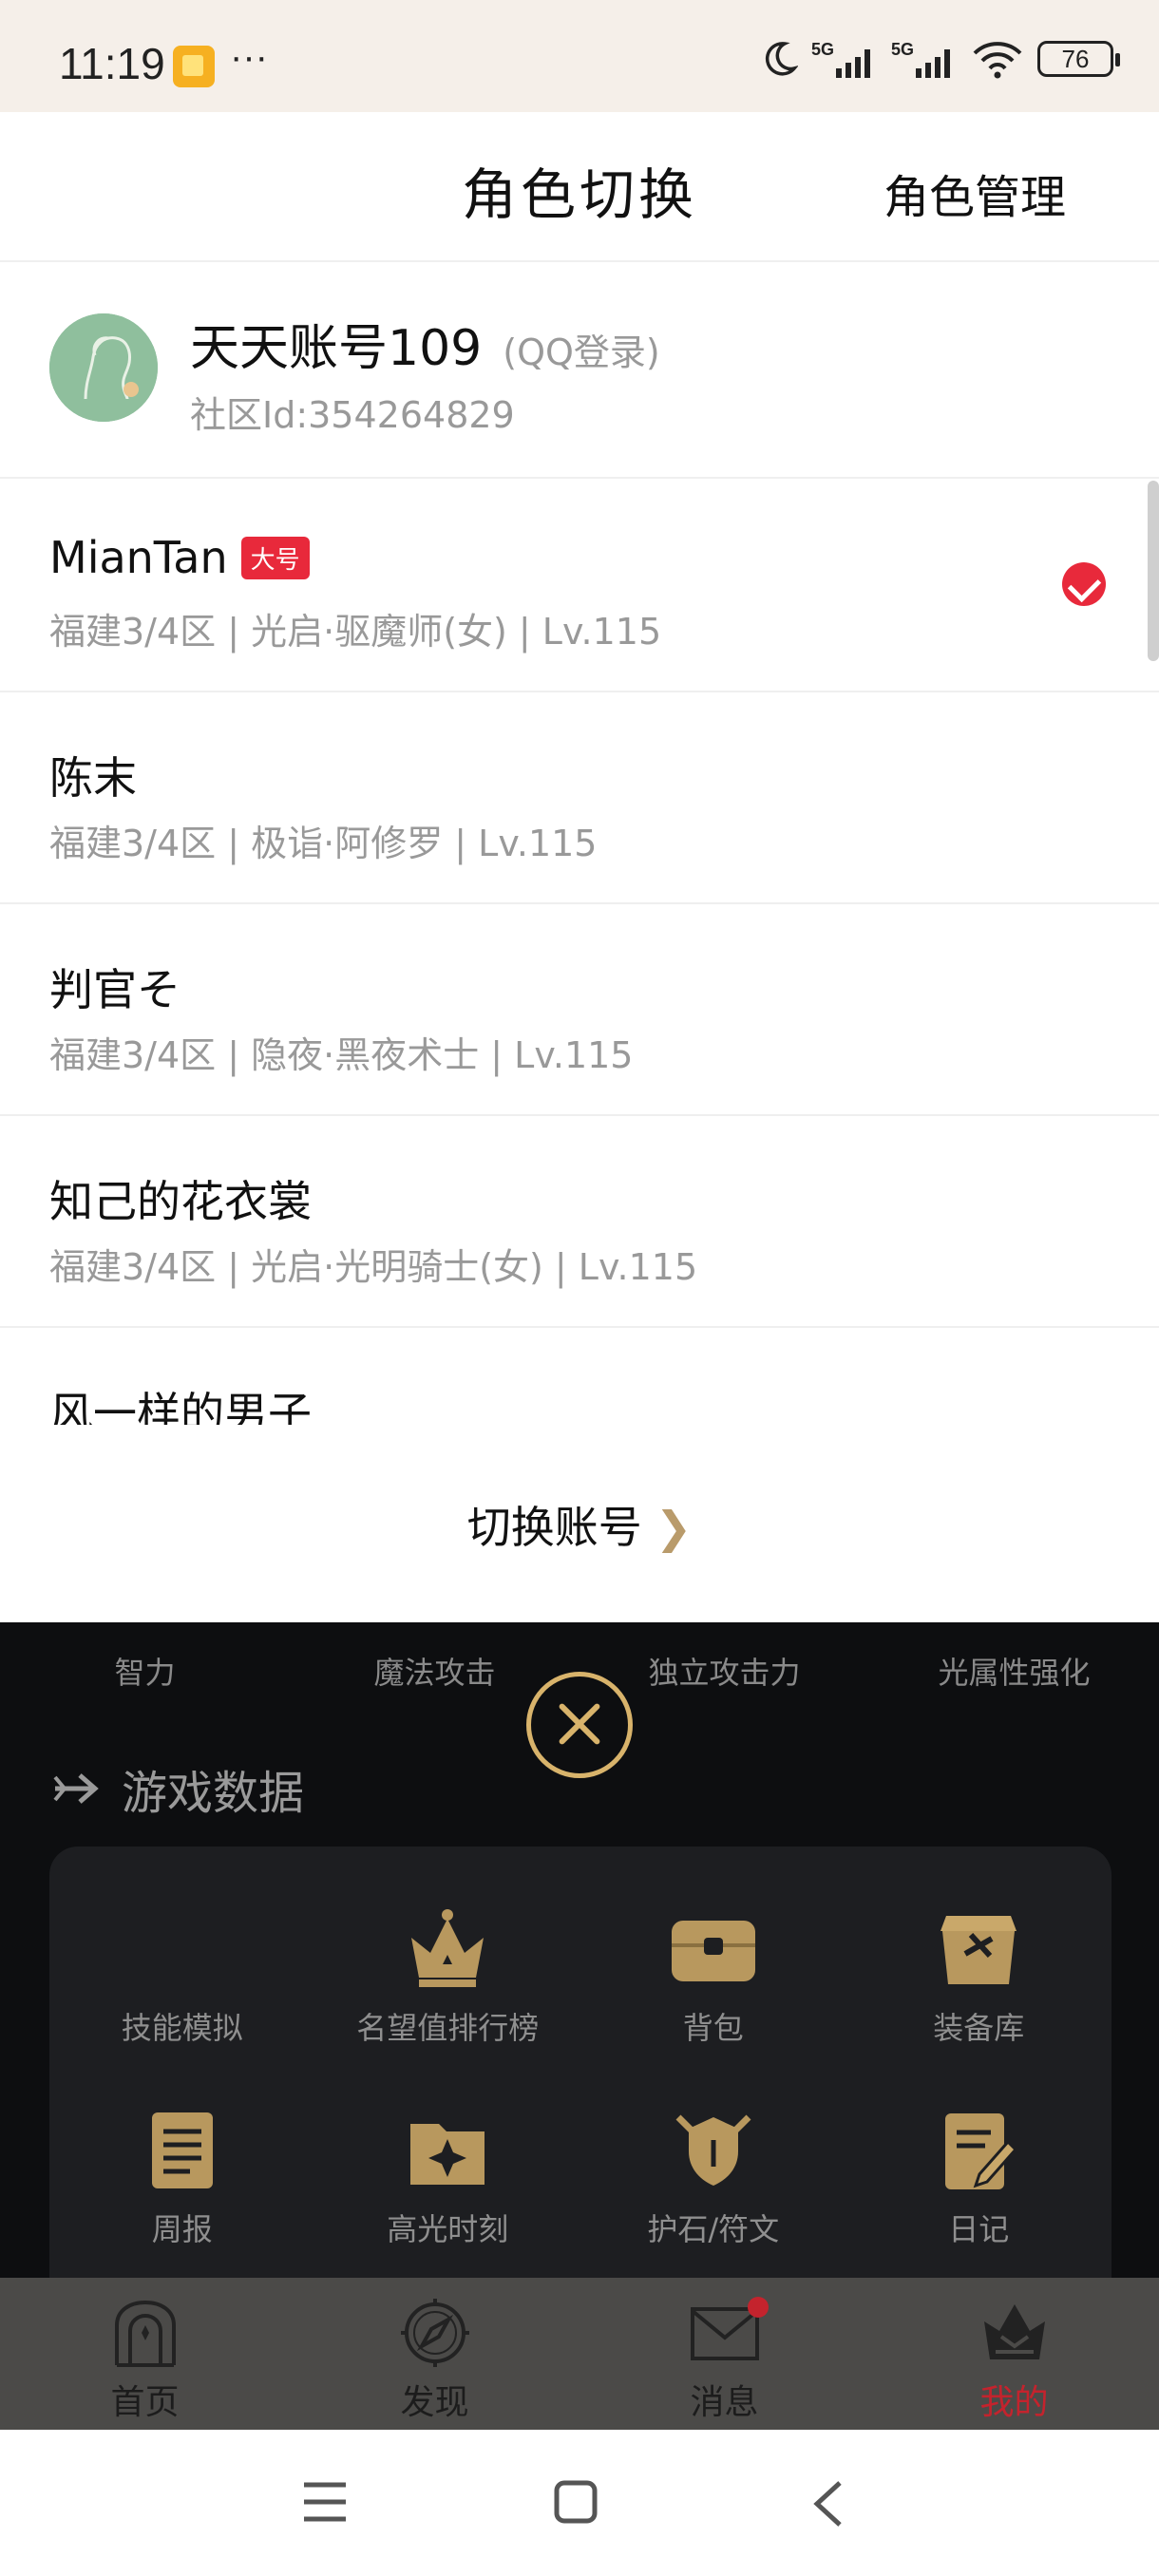 The width and height of the screenshot is (1159, 2576). Describe the element at coordinates (975, 193) in the screenshot. I see `role-manage-button: 角色管理` at that location.